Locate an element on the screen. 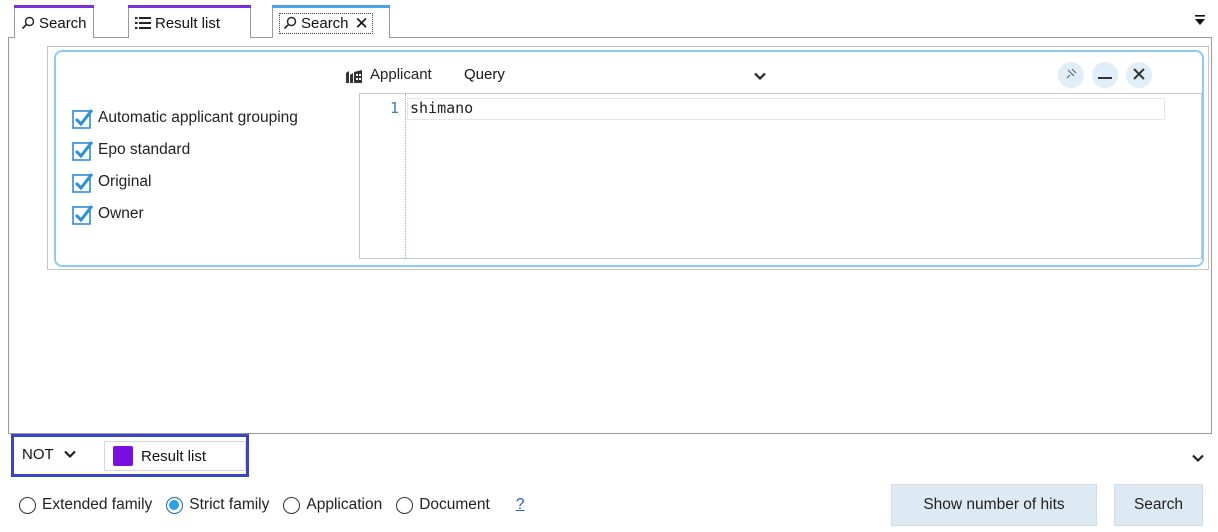 Image resolution: width=1218 pixels, height=532 pixels. tab-focus-box: Search ✕ is located at coordinates (326, 23).